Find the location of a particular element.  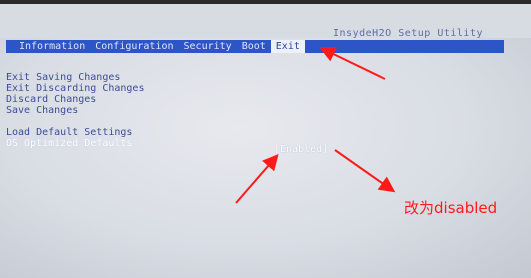

arrow-to-annotation is located at coordinates (365, 171).